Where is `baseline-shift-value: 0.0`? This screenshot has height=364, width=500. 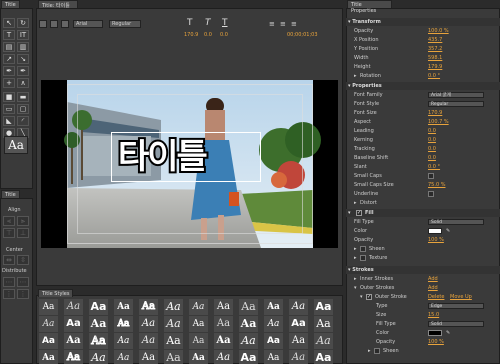
baseline-shift-value: 0.0 is located at coordinates (432, 158).